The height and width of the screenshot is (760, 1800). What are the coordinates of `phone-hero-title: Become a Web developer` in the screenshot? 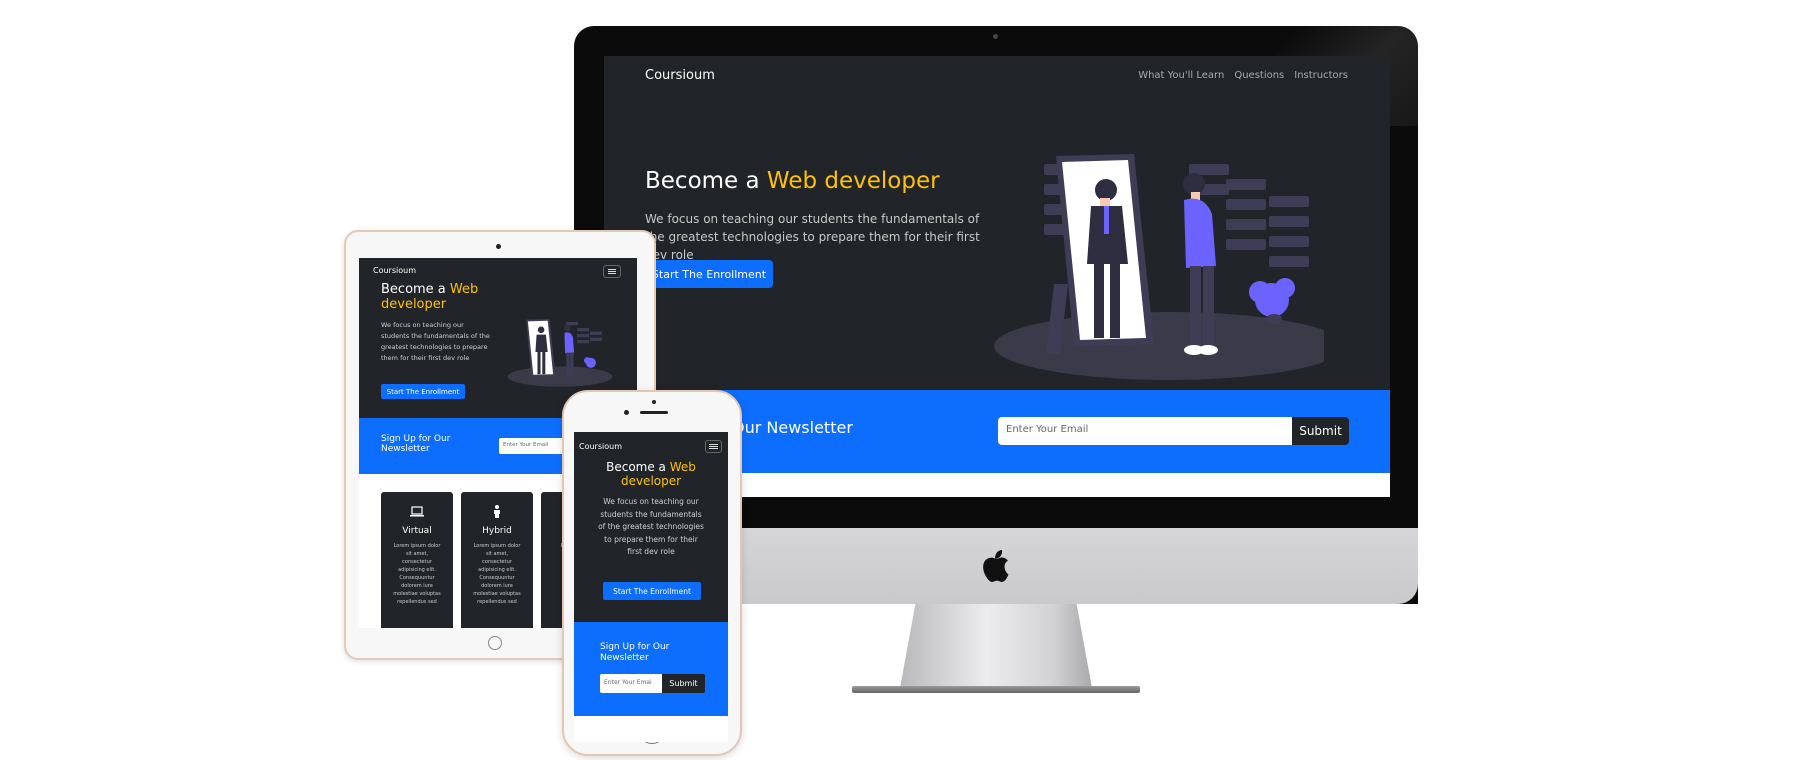 It's located at (651, 474).